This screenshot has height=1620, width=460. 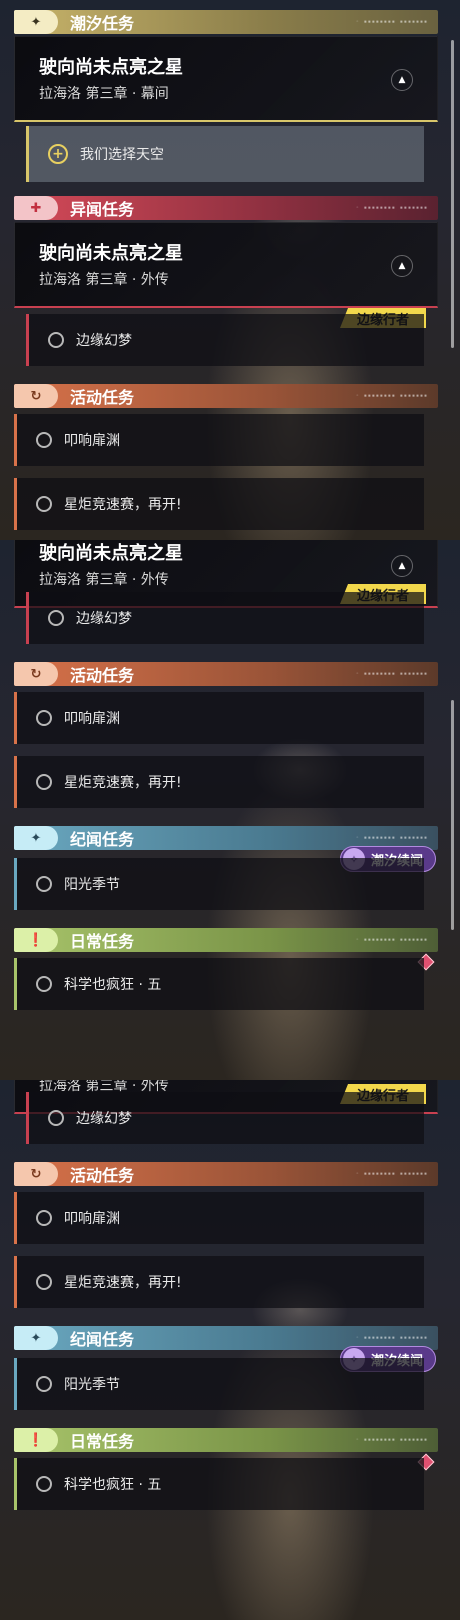 I want to click on category-header-tide: ✦ 潮汐任务 ◦ ▪▪▪▪▪▪▪▪ ▪▪▪▪▪▪▪, so click(x=226, y=22).